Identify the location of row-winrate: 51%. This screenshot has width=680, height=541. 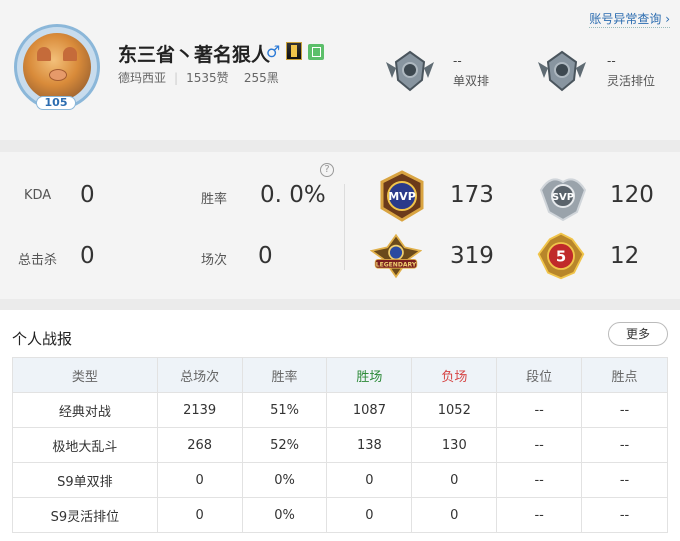
(284, 410).